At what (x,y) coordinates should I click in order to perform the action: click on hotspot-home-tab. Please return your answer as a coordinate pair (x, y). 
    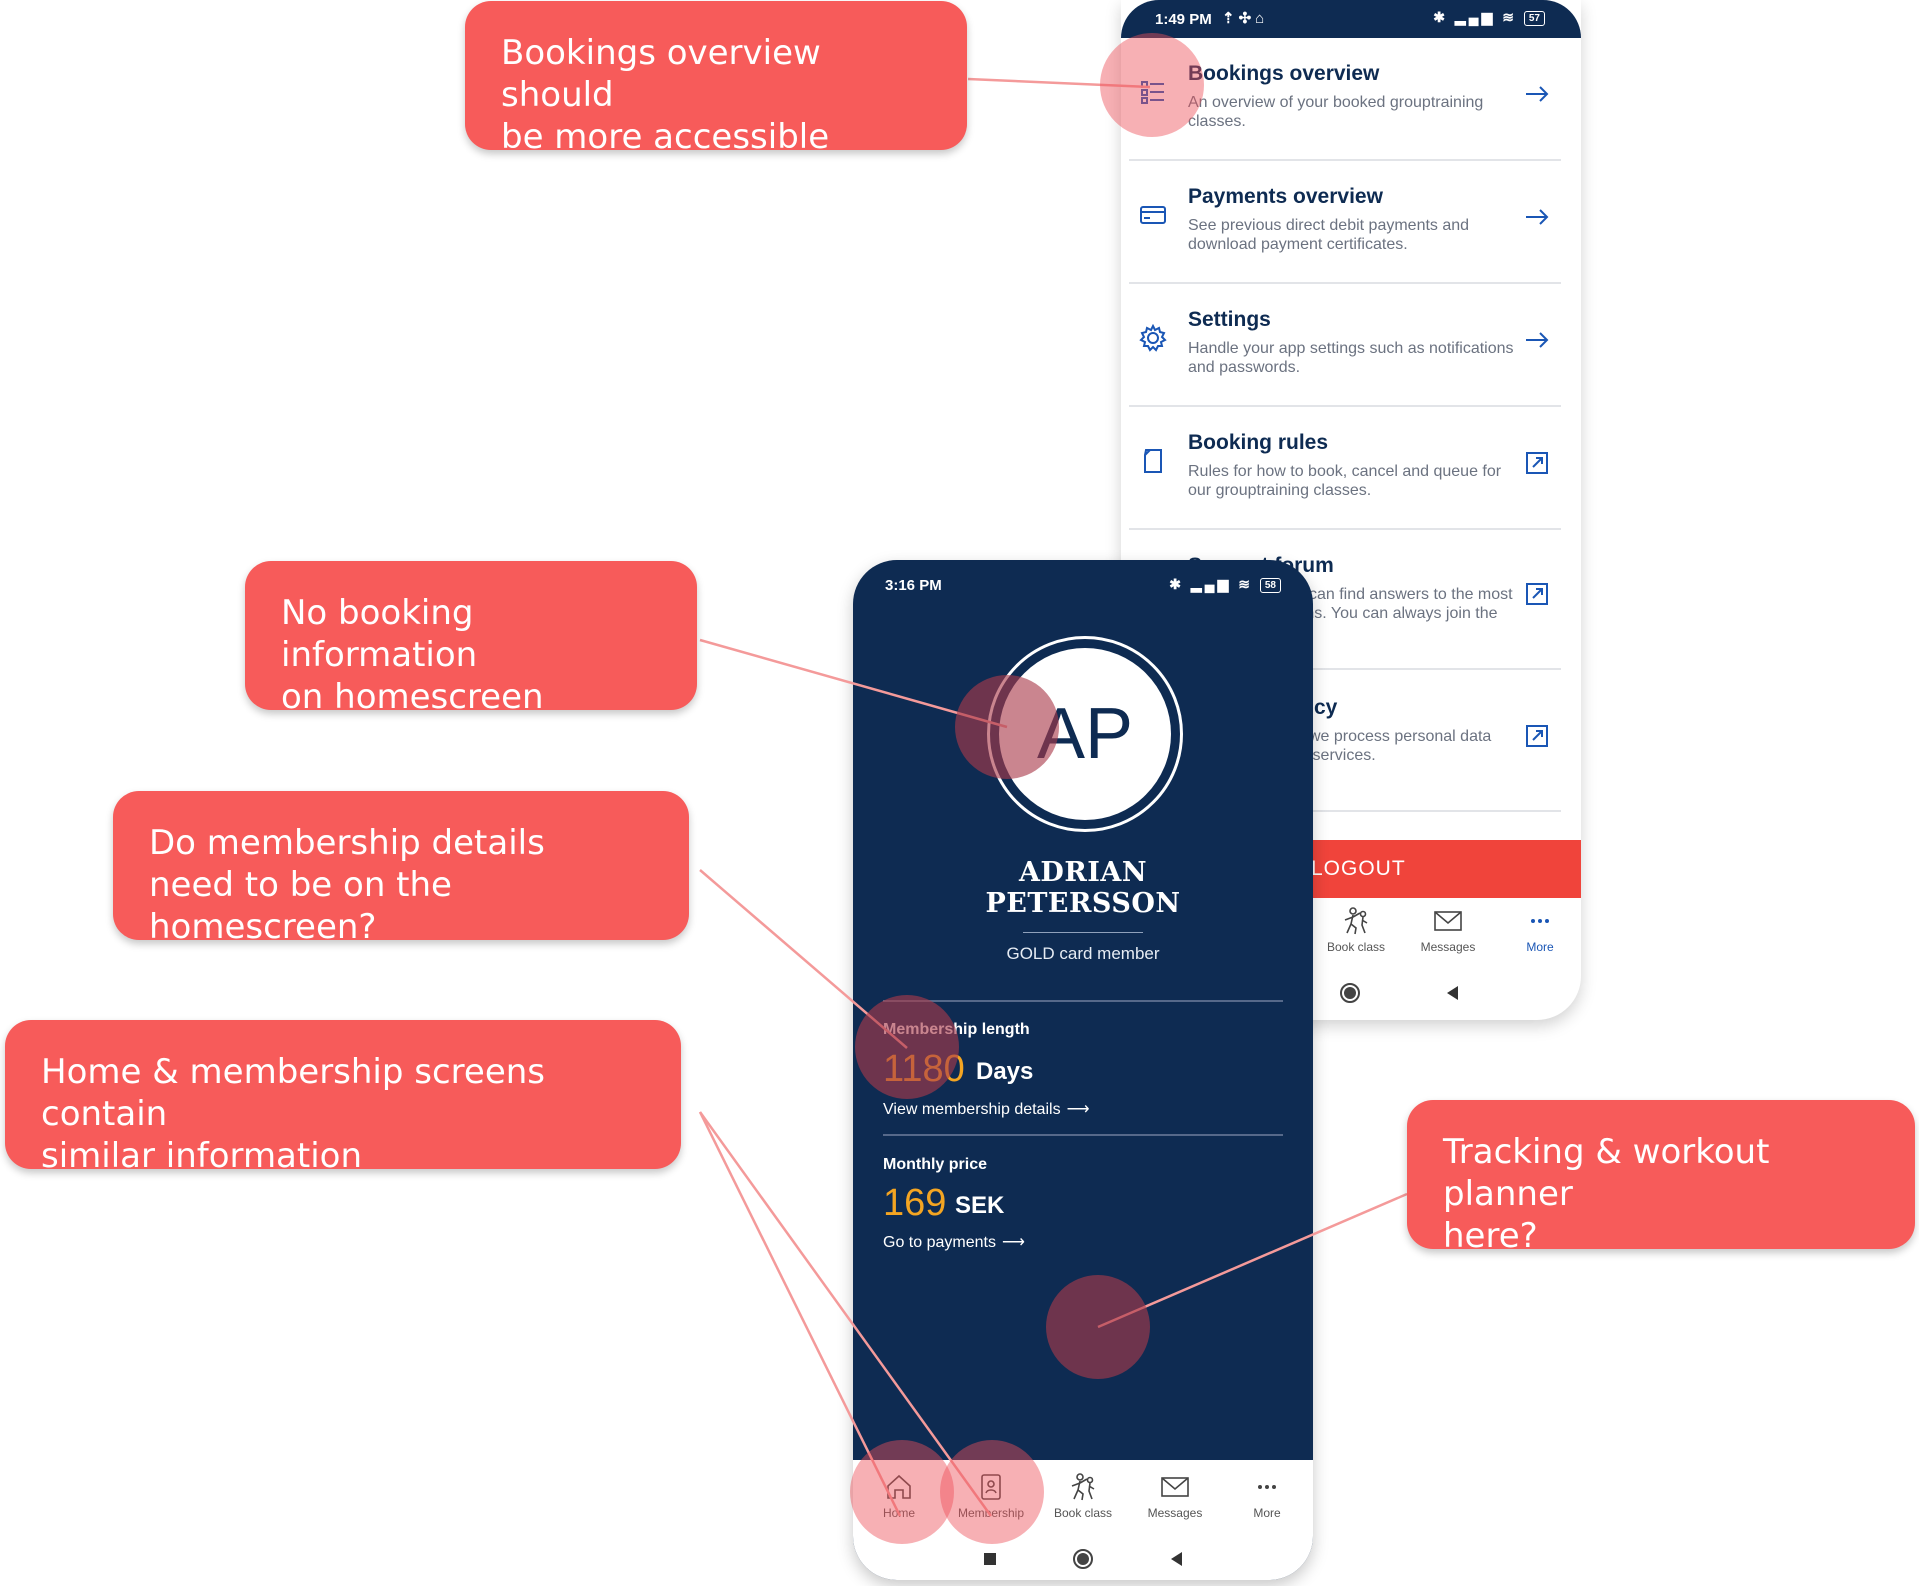
    Looking at the image, I should click on (902, 1492).